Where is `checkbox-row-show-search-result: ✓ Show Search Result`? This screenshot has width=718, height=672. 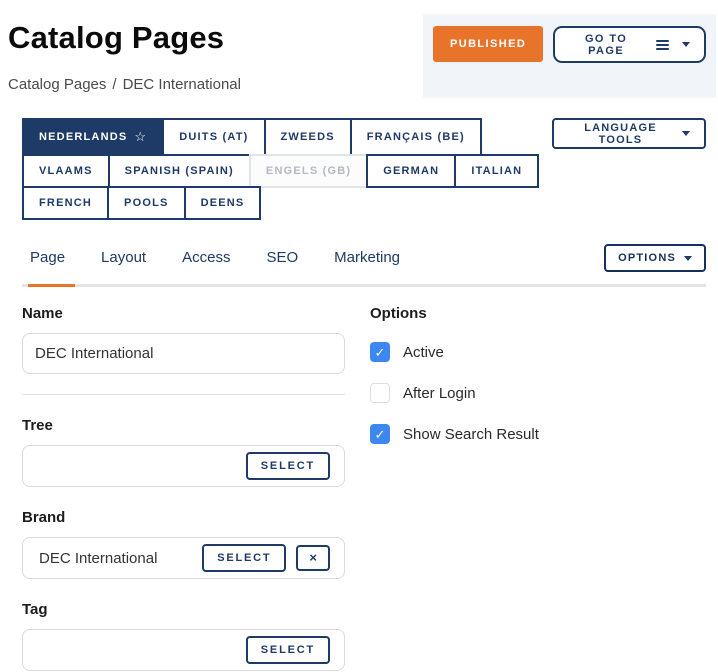
checkbox-row-show-search-result: ✓ Show Search Result is located at coordinates (538, 434).